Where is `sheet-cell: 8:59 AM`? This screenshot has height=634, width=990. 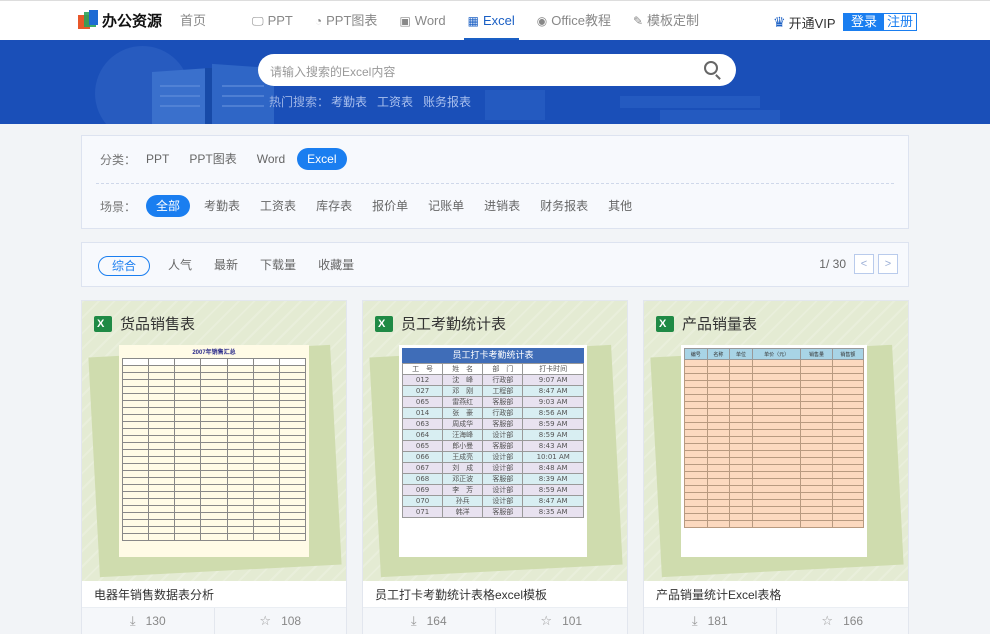
sheet-cell: 8:59 AM is located at coordinates (553, 435).